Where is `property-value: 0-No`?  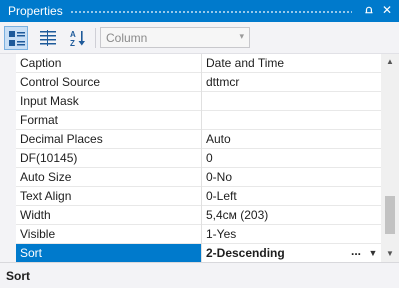
property-value: 0-No is located at coordinates (291, 177).